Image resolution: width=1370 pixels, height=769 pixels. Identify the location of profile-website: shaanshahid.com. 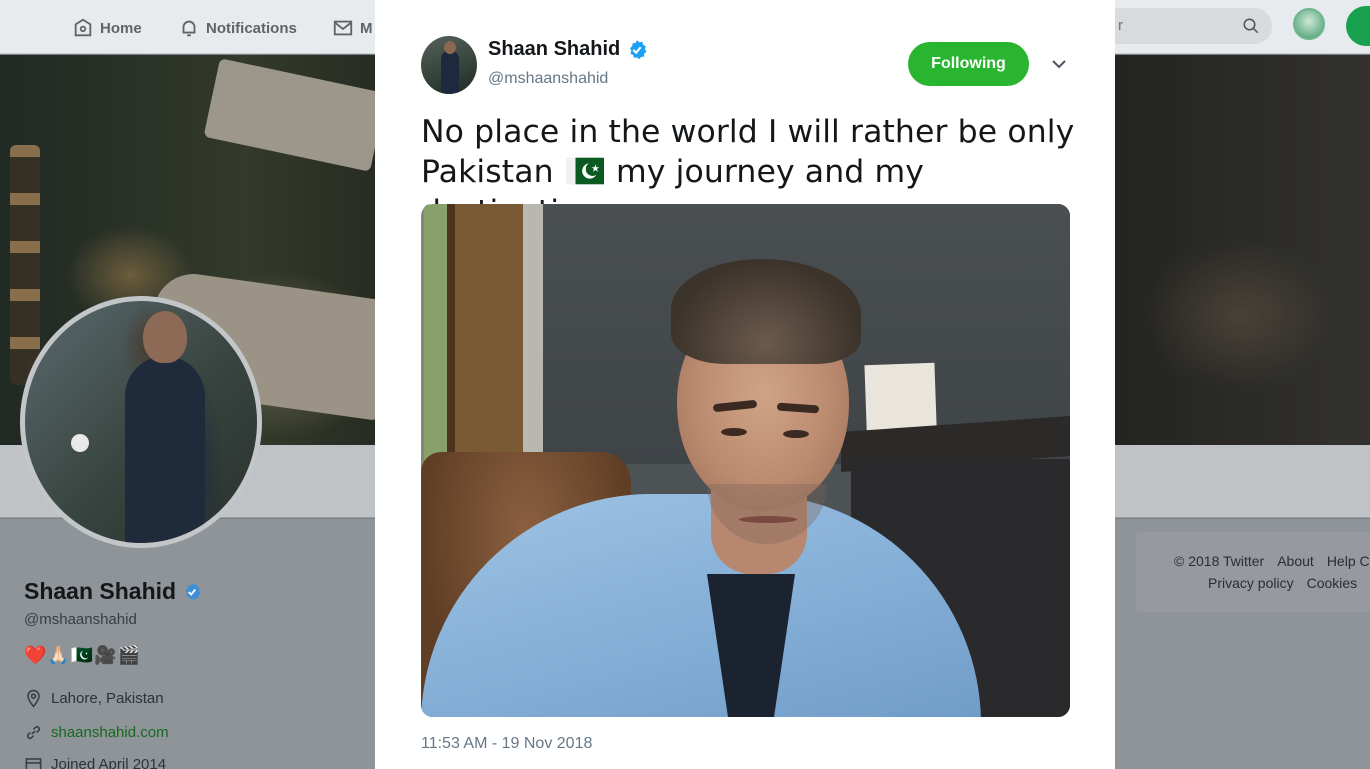
(96, 732).